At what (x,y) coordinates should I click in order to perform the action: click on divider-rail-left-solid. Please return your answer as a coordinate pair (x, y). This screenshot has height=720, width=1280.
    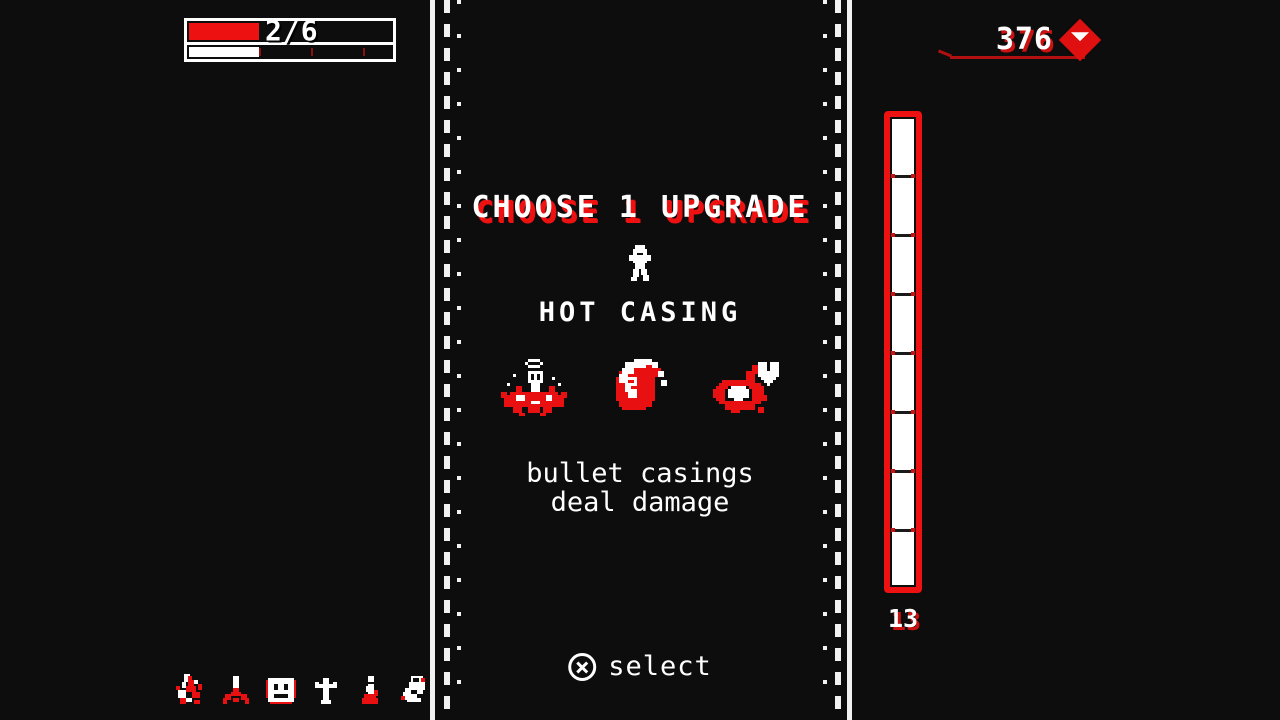
    Looking at the image, I should click on (432, 360).